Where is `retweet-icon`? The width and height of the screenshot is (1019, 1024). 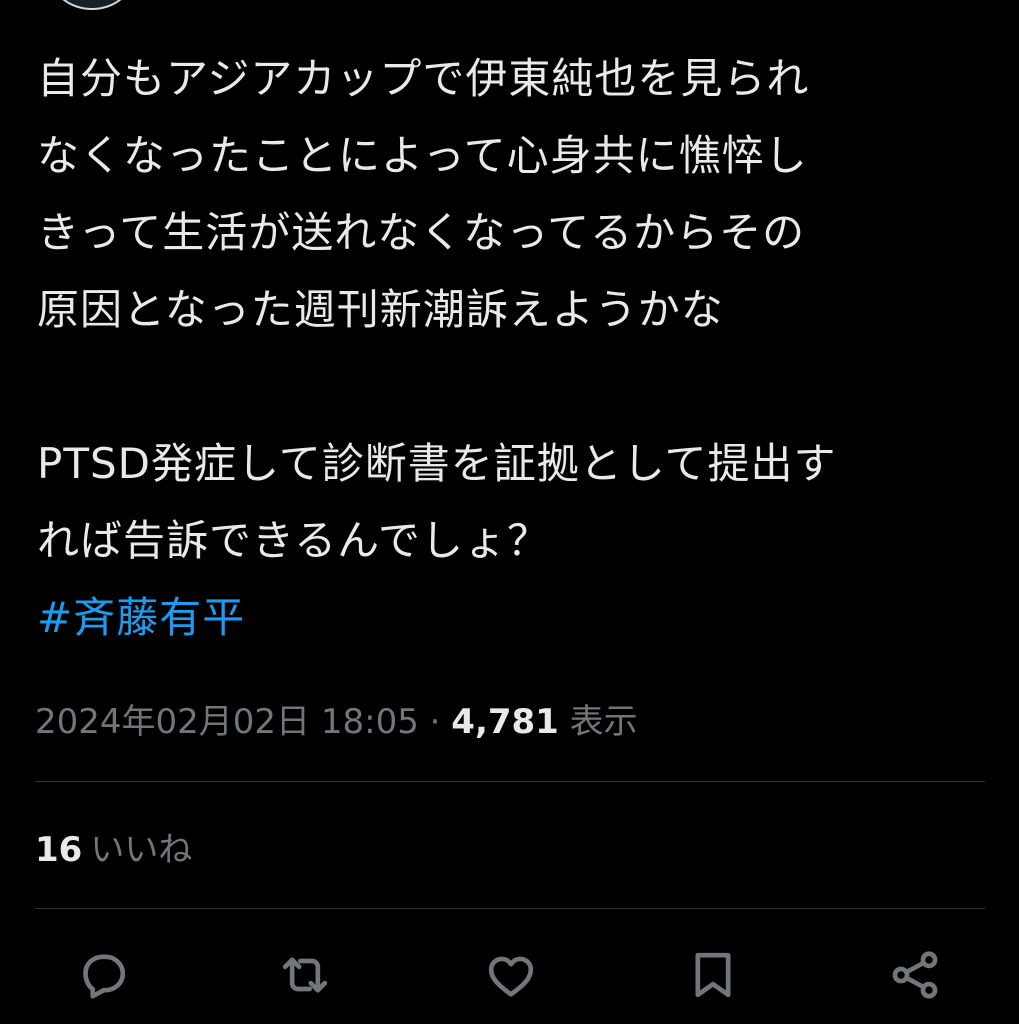 retweet-icon is located at coordinates (305, 975).